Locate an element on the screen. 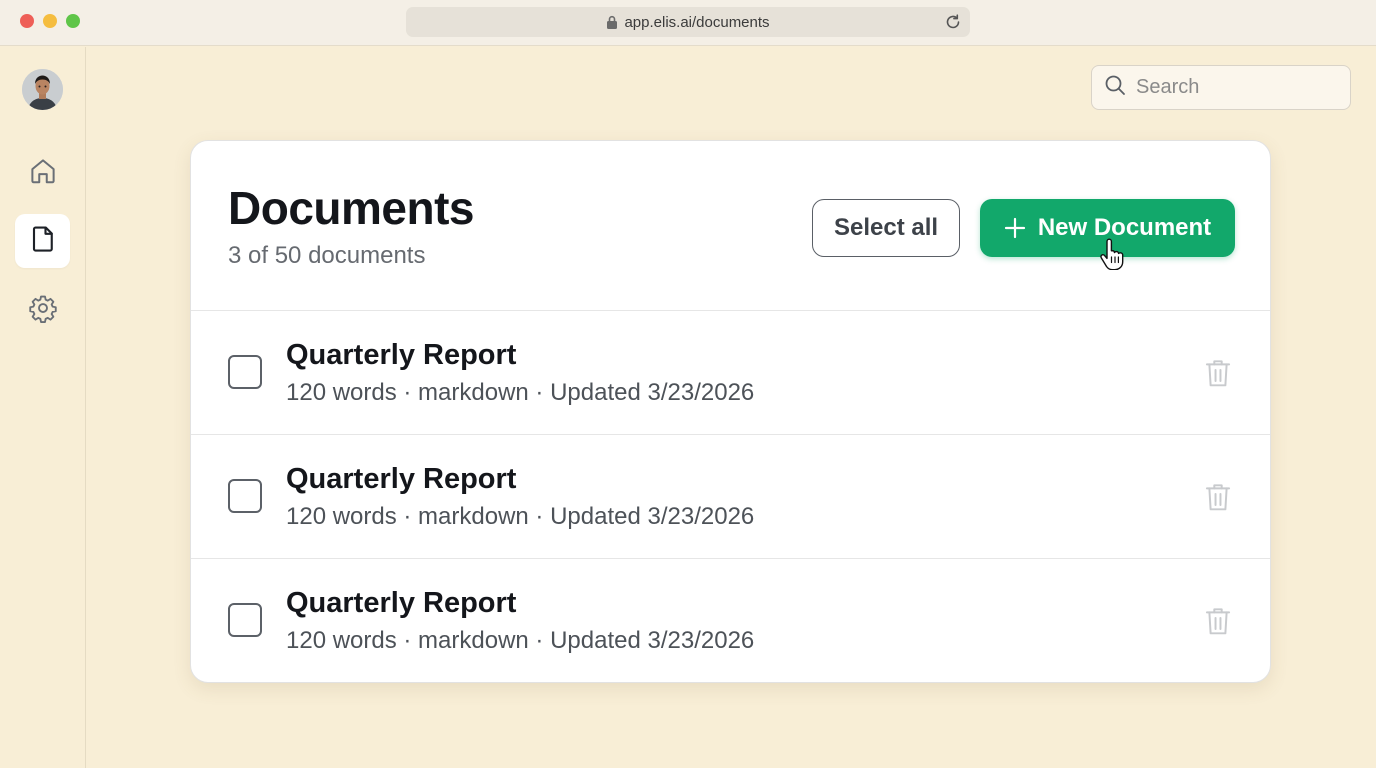 The image size is (1376, 768). sidebar-item-documents is located at coordinates (42, 241).